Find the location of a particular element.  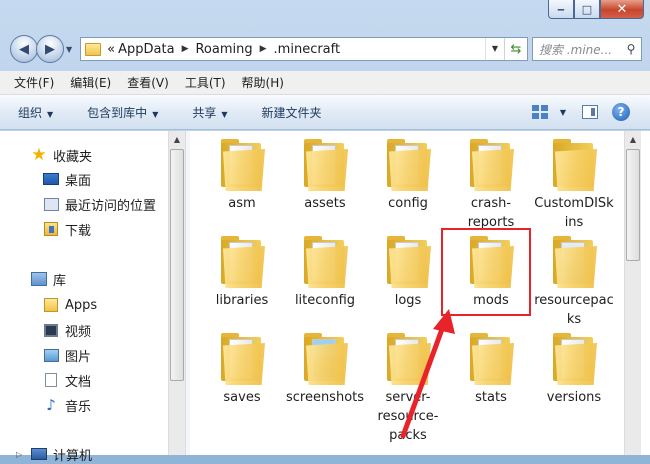

help-icon: ? is located at coordinates (621, 112).